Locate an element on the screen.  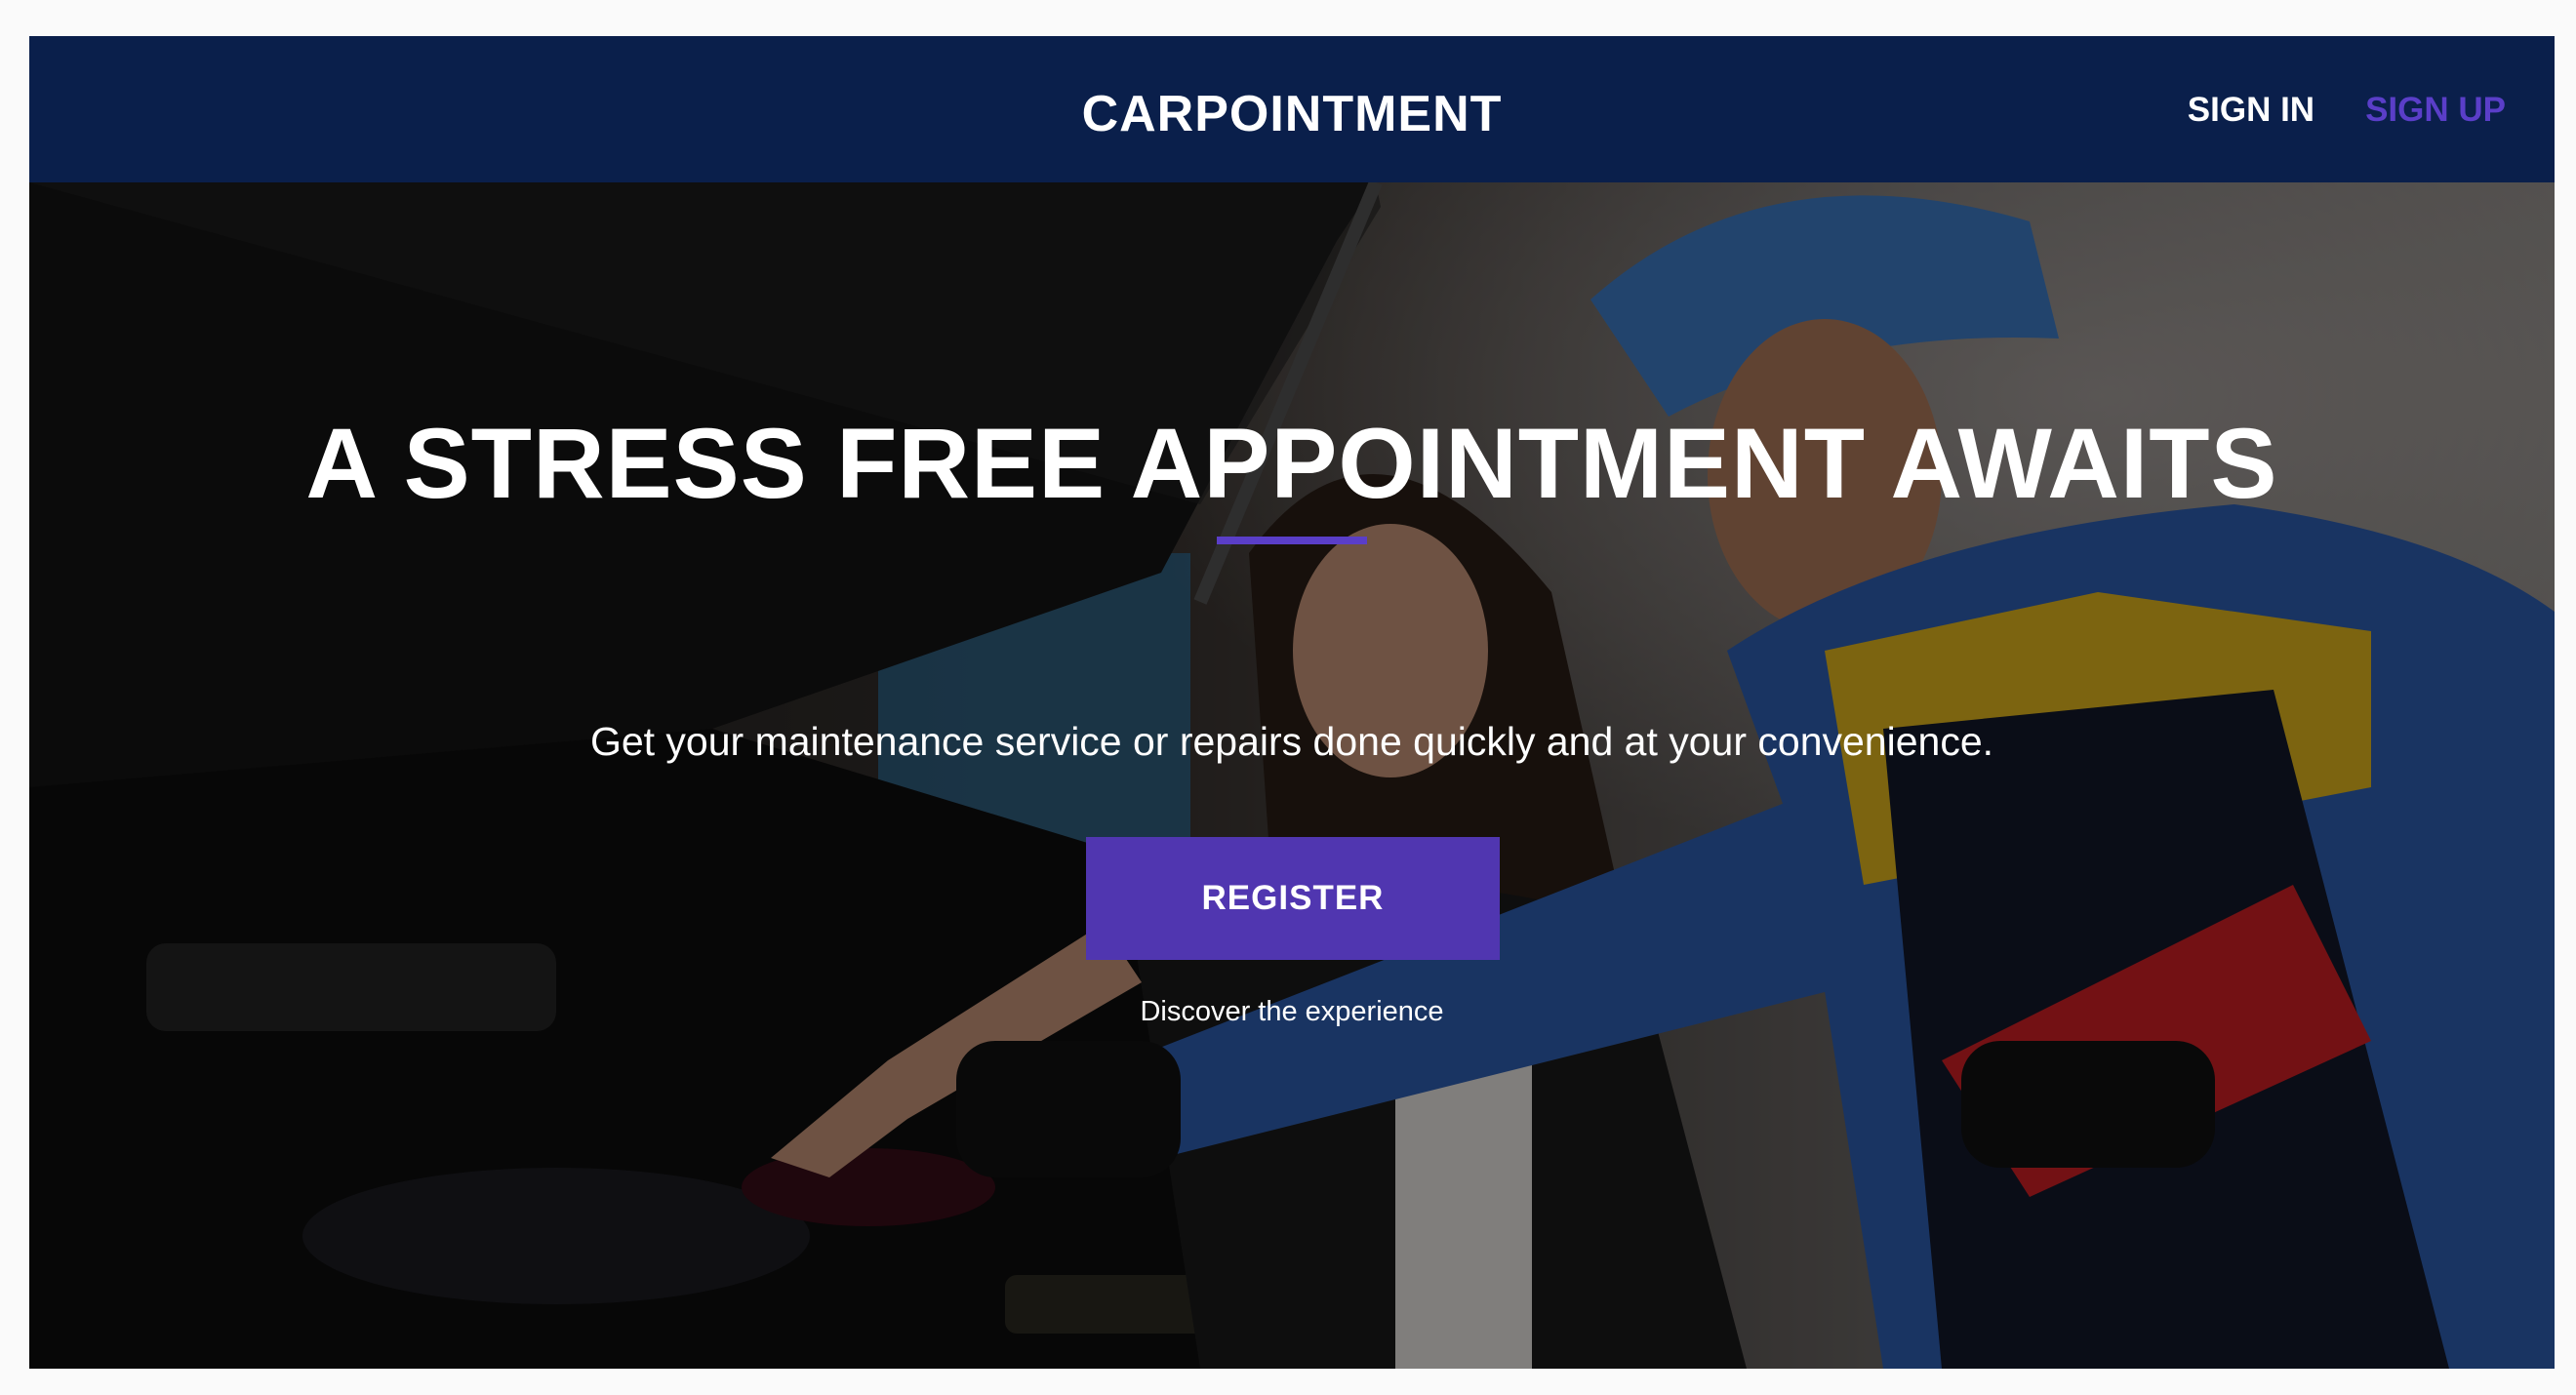
sign-in-link: SIGN IN is located at coordinates (2251, 110).